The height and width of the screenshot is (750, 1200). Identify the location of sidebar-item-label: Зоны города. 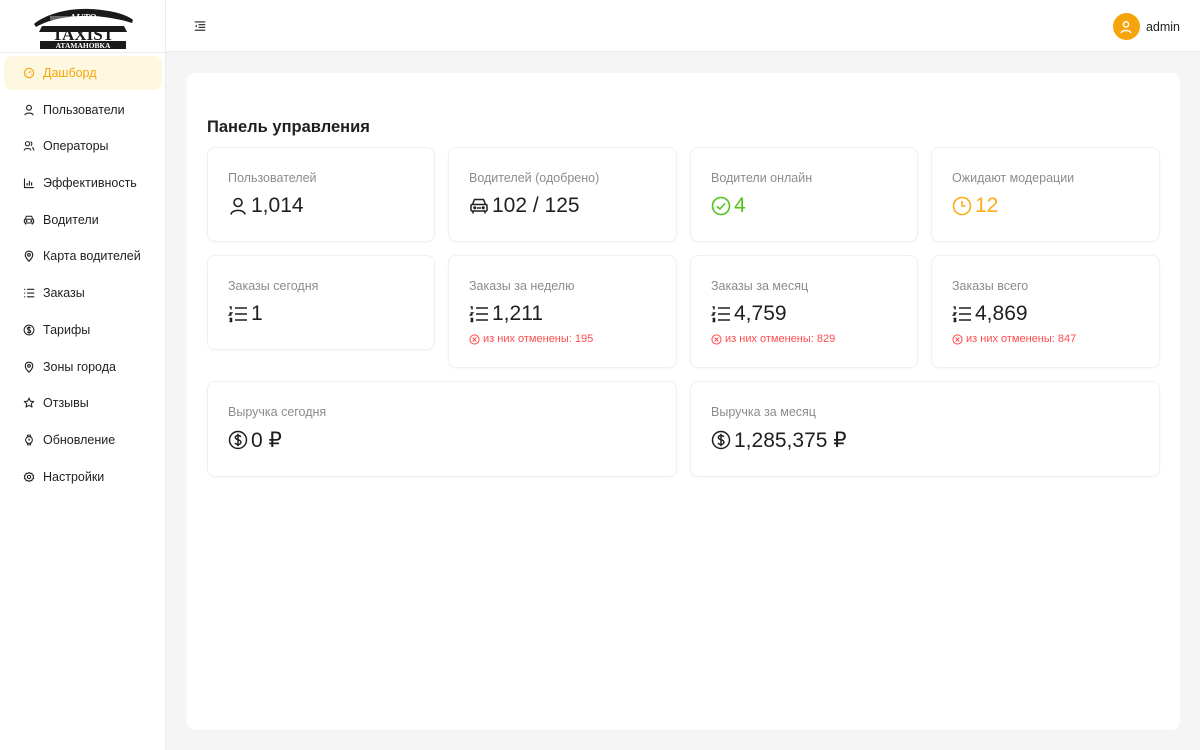
(79, 366).